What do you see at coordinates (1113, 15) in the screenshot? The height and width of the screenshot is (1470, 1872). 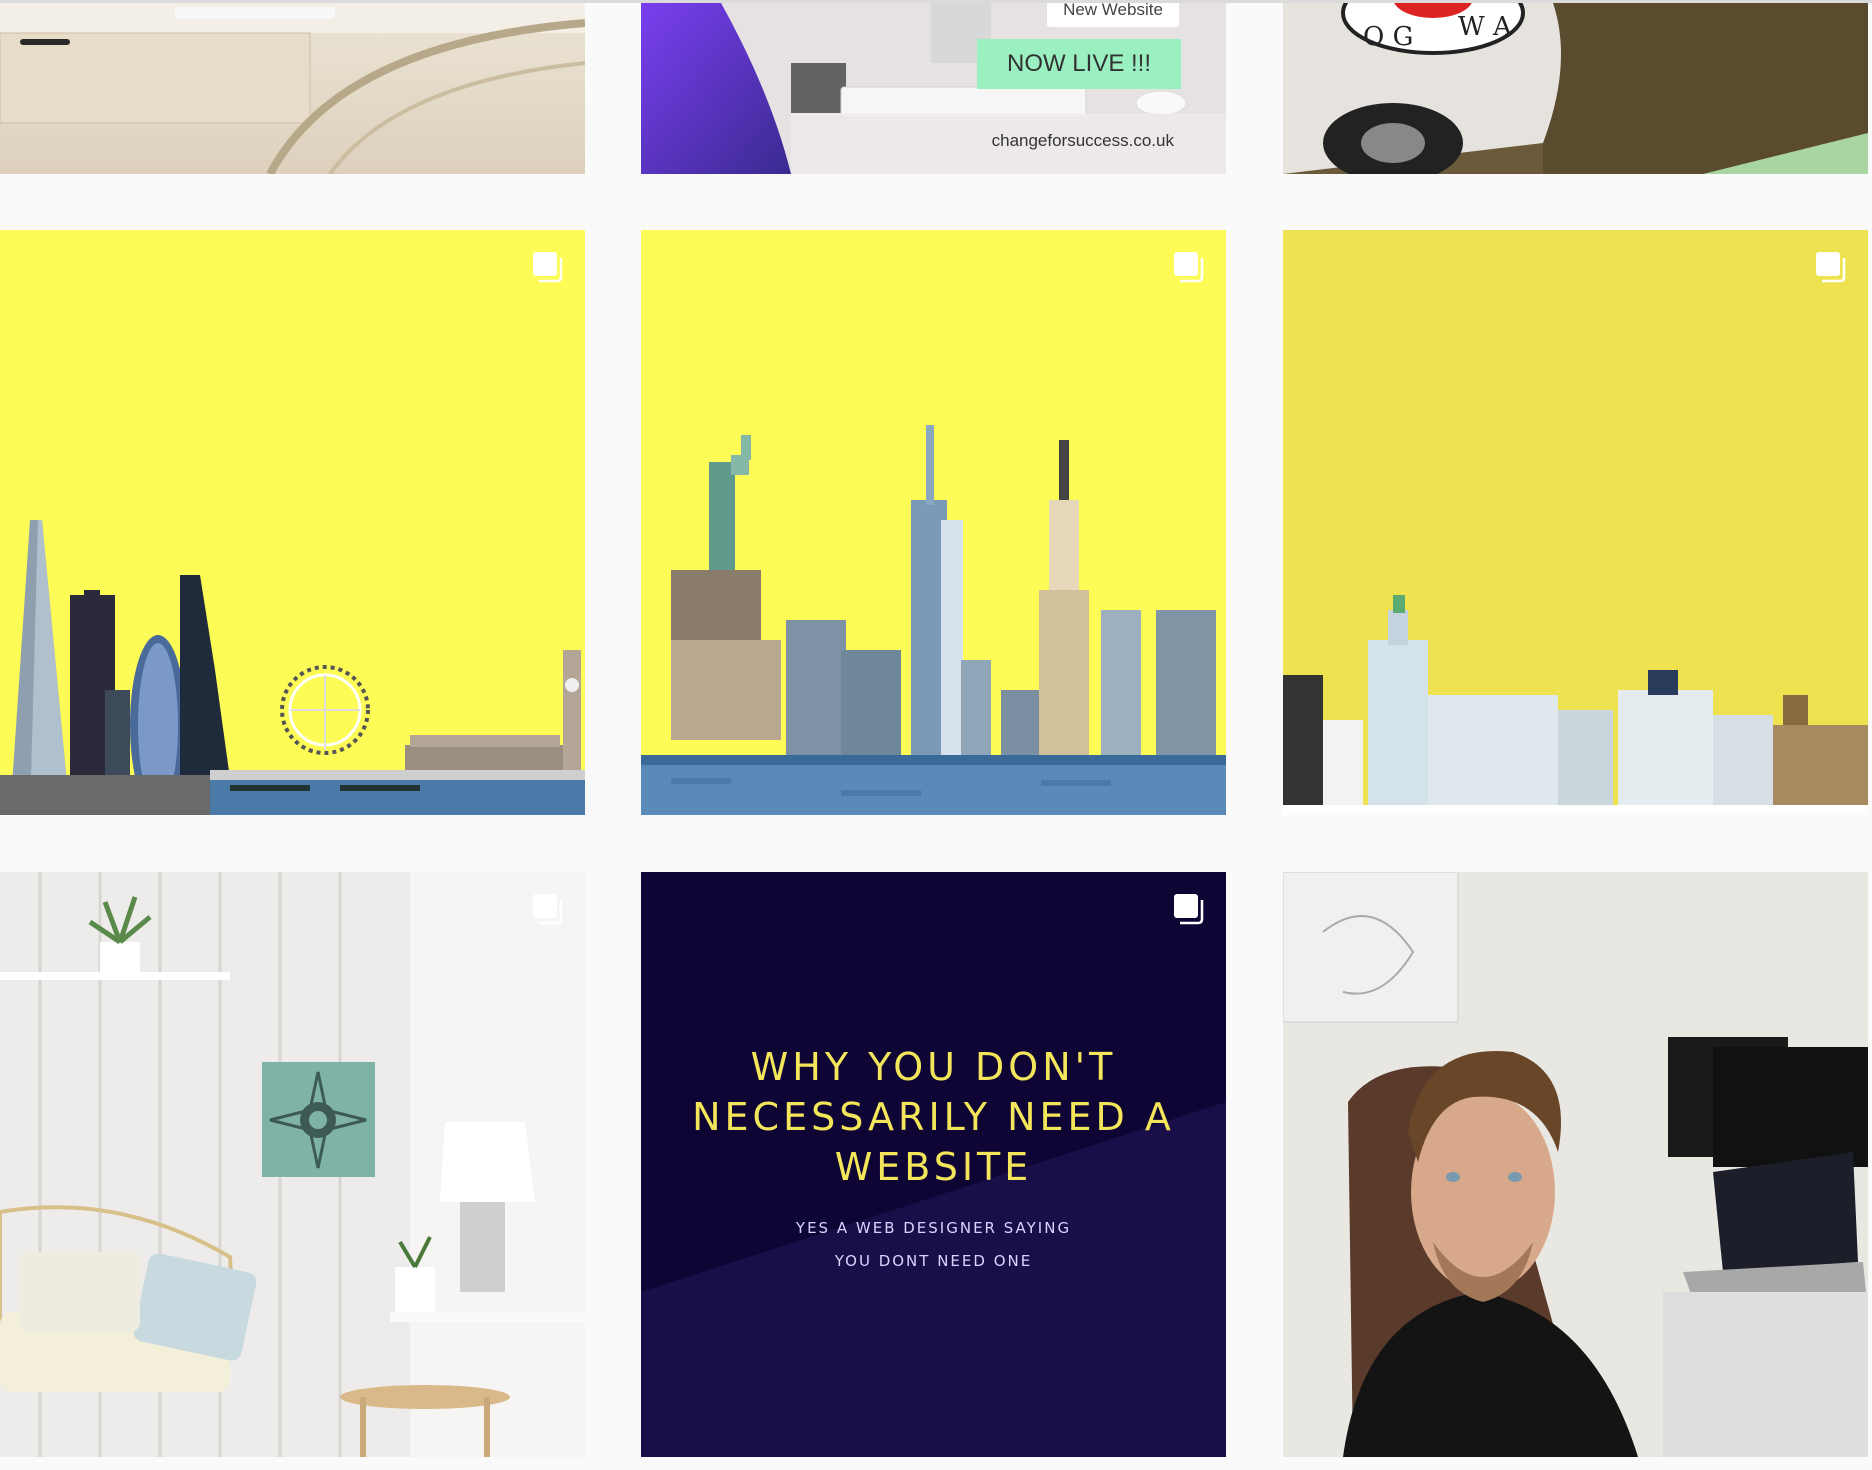 I see `new-website-label: New Website` at bounding box center [1113, 15].